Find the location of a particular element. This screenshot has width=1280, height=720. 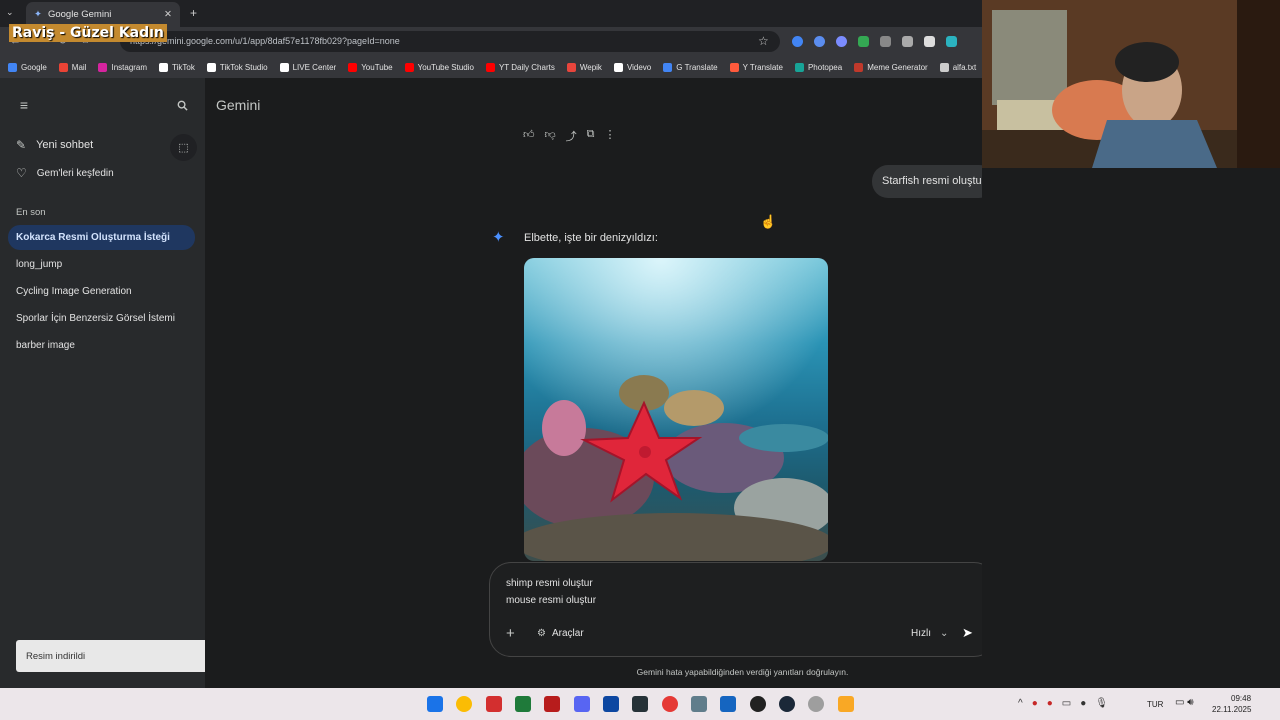

bookmark-item: LIVE Center is located at coordinates (308, 67).